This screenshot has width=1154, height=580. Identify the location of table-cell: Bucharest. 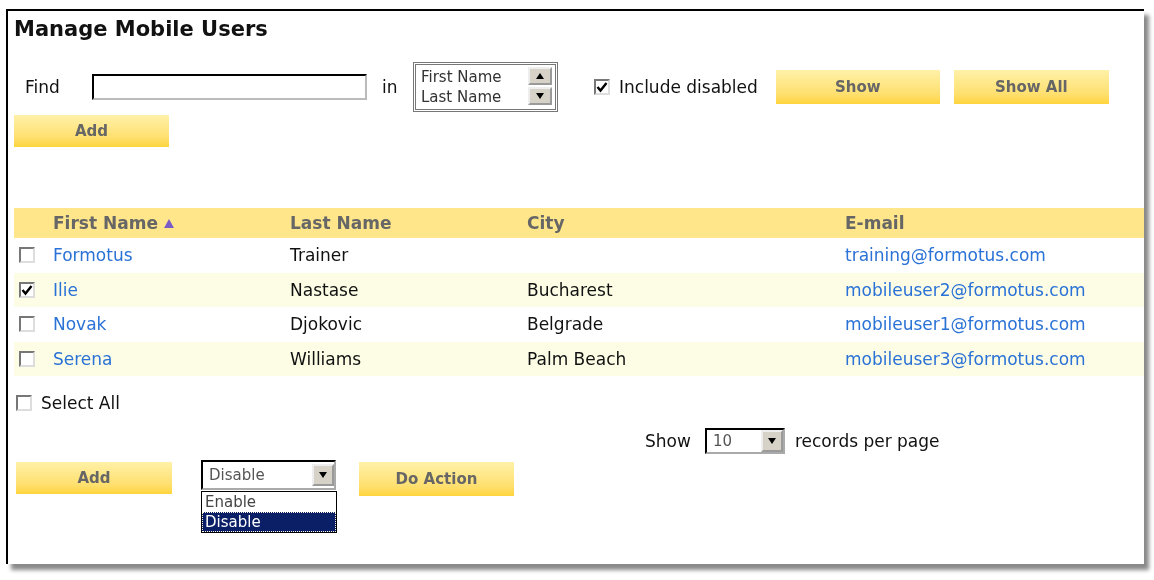
(570, 289).